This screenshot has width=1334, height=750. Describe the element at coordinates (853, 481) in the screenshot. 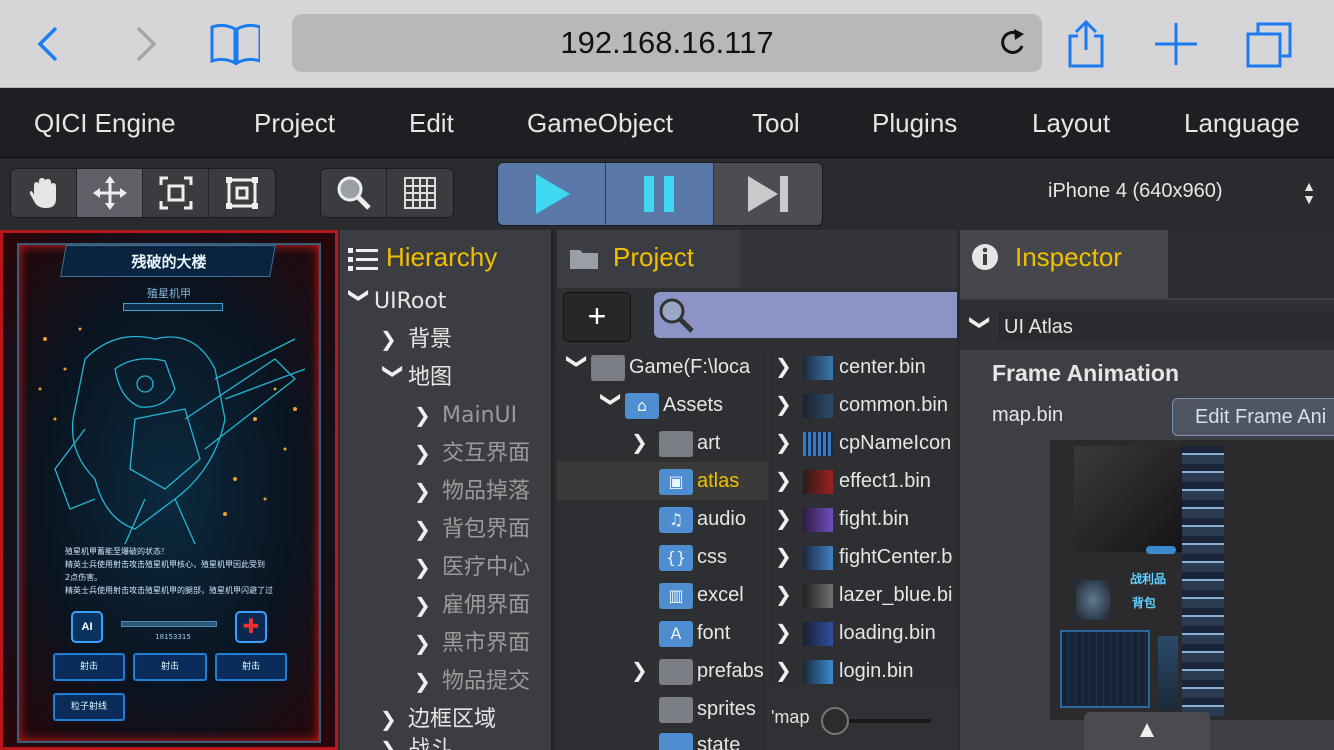

I see `asset-item: ❯ effect1.bin` at that location.